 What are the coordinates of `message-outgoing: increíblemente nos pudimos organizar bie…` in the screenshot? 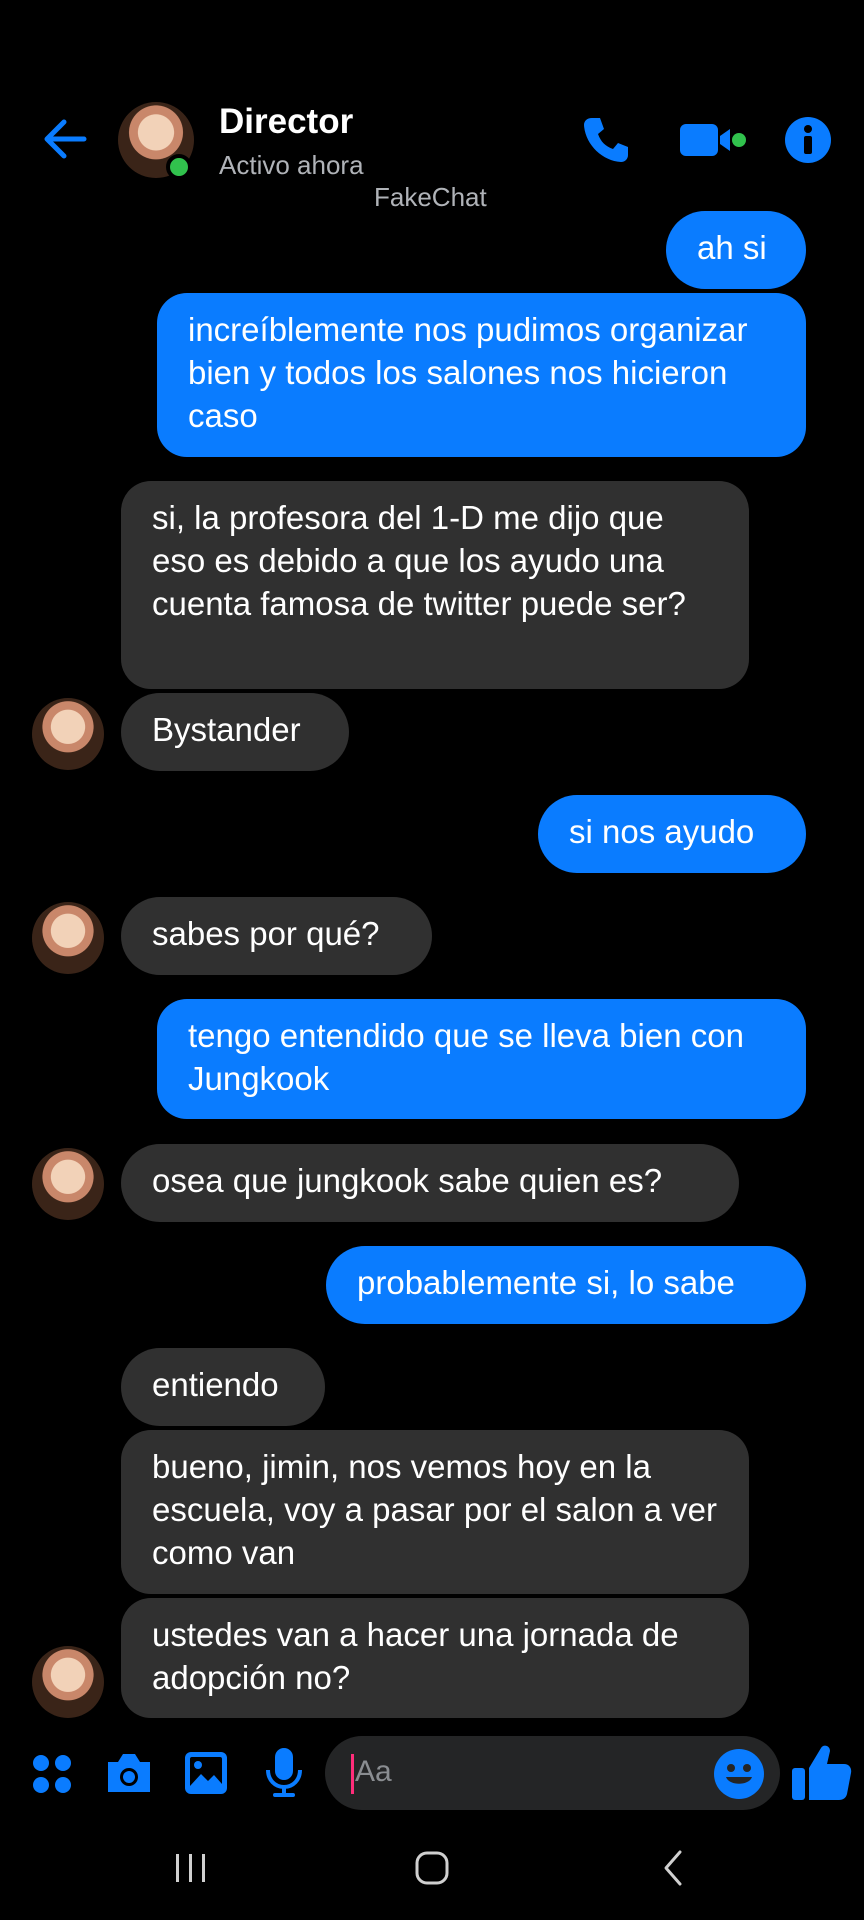 It's located at (481, 375).